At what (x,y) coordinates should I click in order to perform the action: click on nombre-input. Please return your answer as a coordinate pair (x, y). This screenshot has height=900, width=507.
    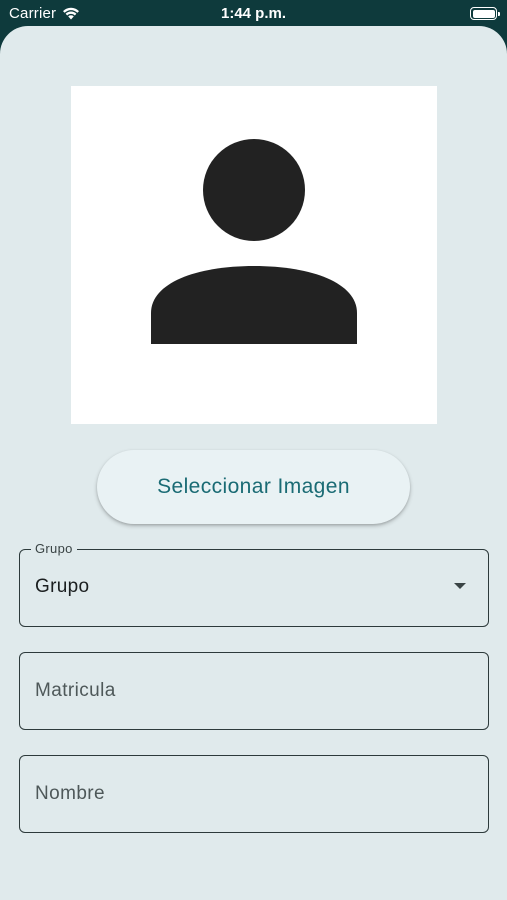
    Looking at the image, I should click on (254, 794).